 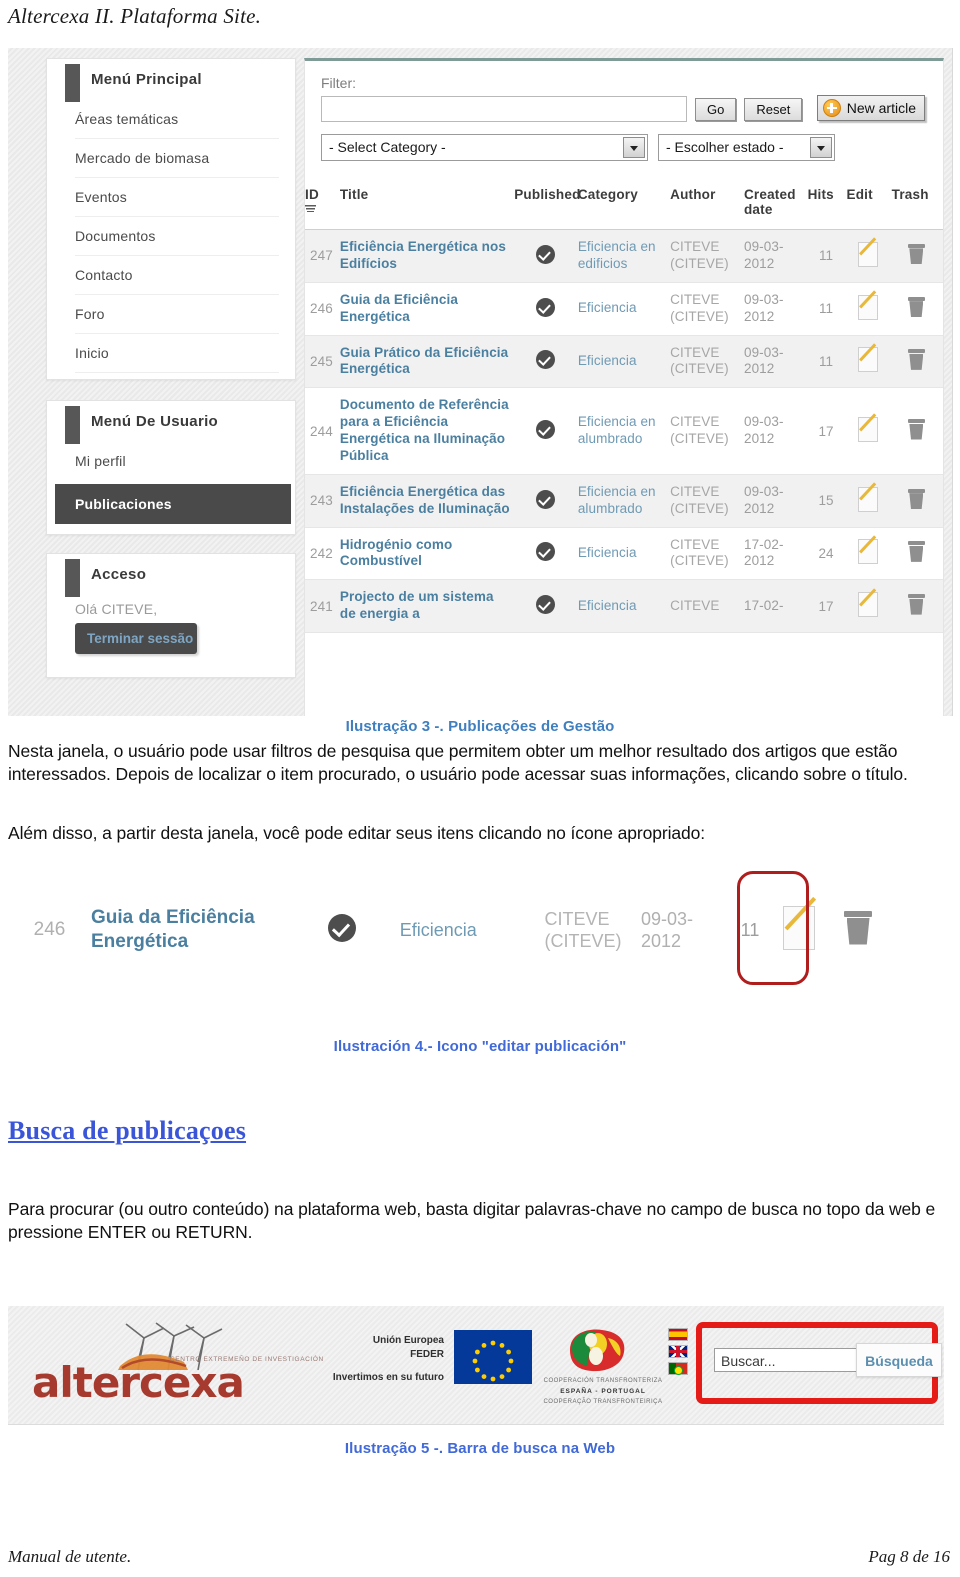 I want to click on sidebar-item-foro: Foro, so click(x=177, y=314).